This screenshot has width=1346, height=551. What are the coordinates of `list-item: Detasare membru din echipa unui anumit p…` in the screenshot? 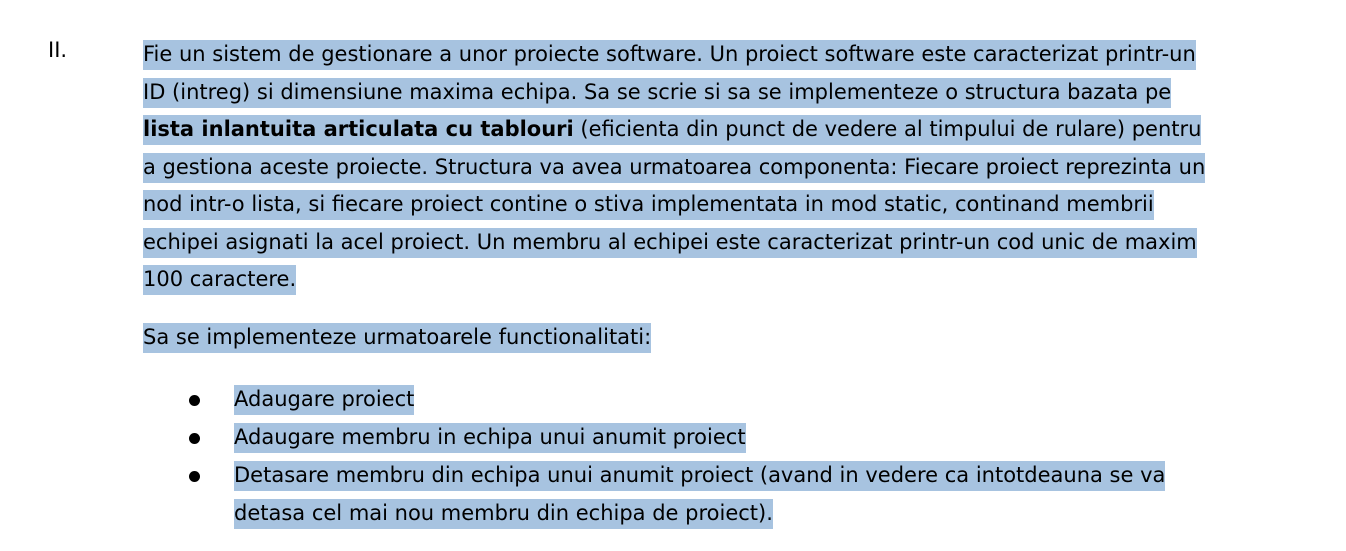 It's located at (678, 494).